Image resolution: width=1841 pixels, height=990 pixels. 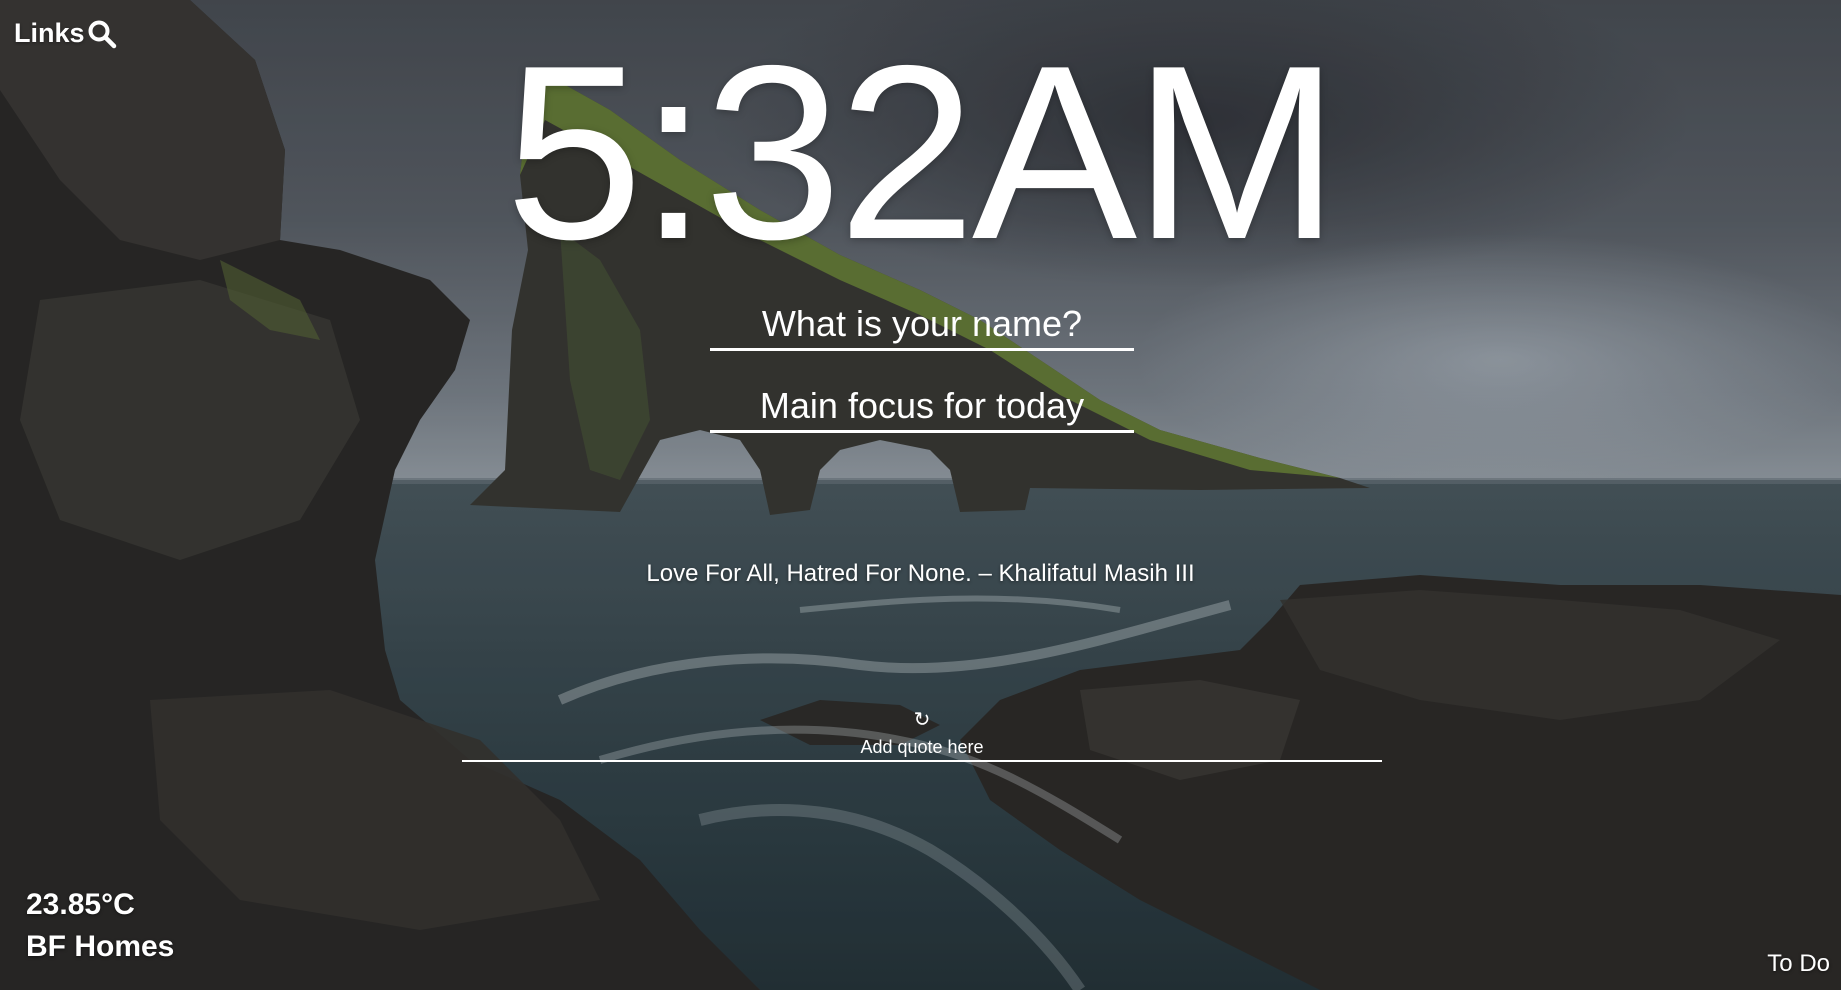 I want to click on name-input, so click(x=922, y=325).